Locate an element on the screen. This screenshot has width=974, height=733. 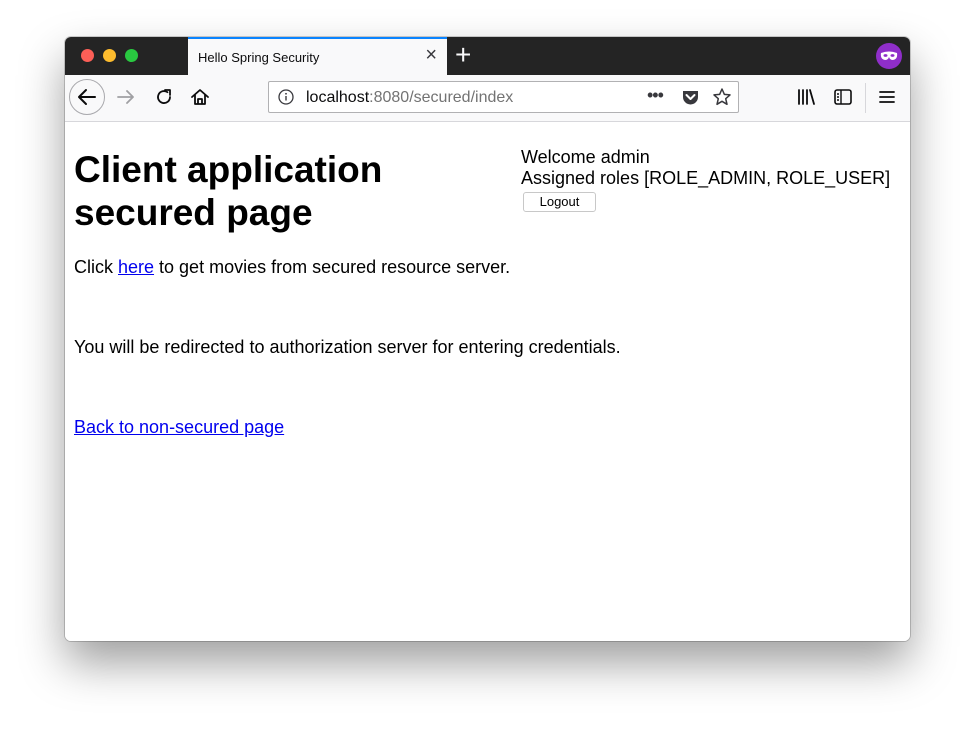
home-icon is located at coordinates (200, 97).